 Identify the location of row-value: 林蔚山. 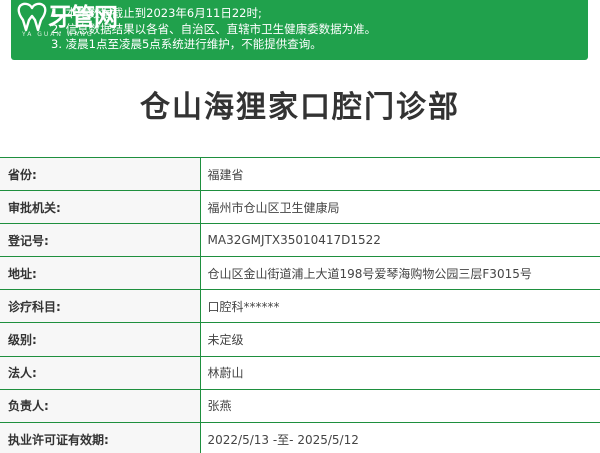
(400, 372).